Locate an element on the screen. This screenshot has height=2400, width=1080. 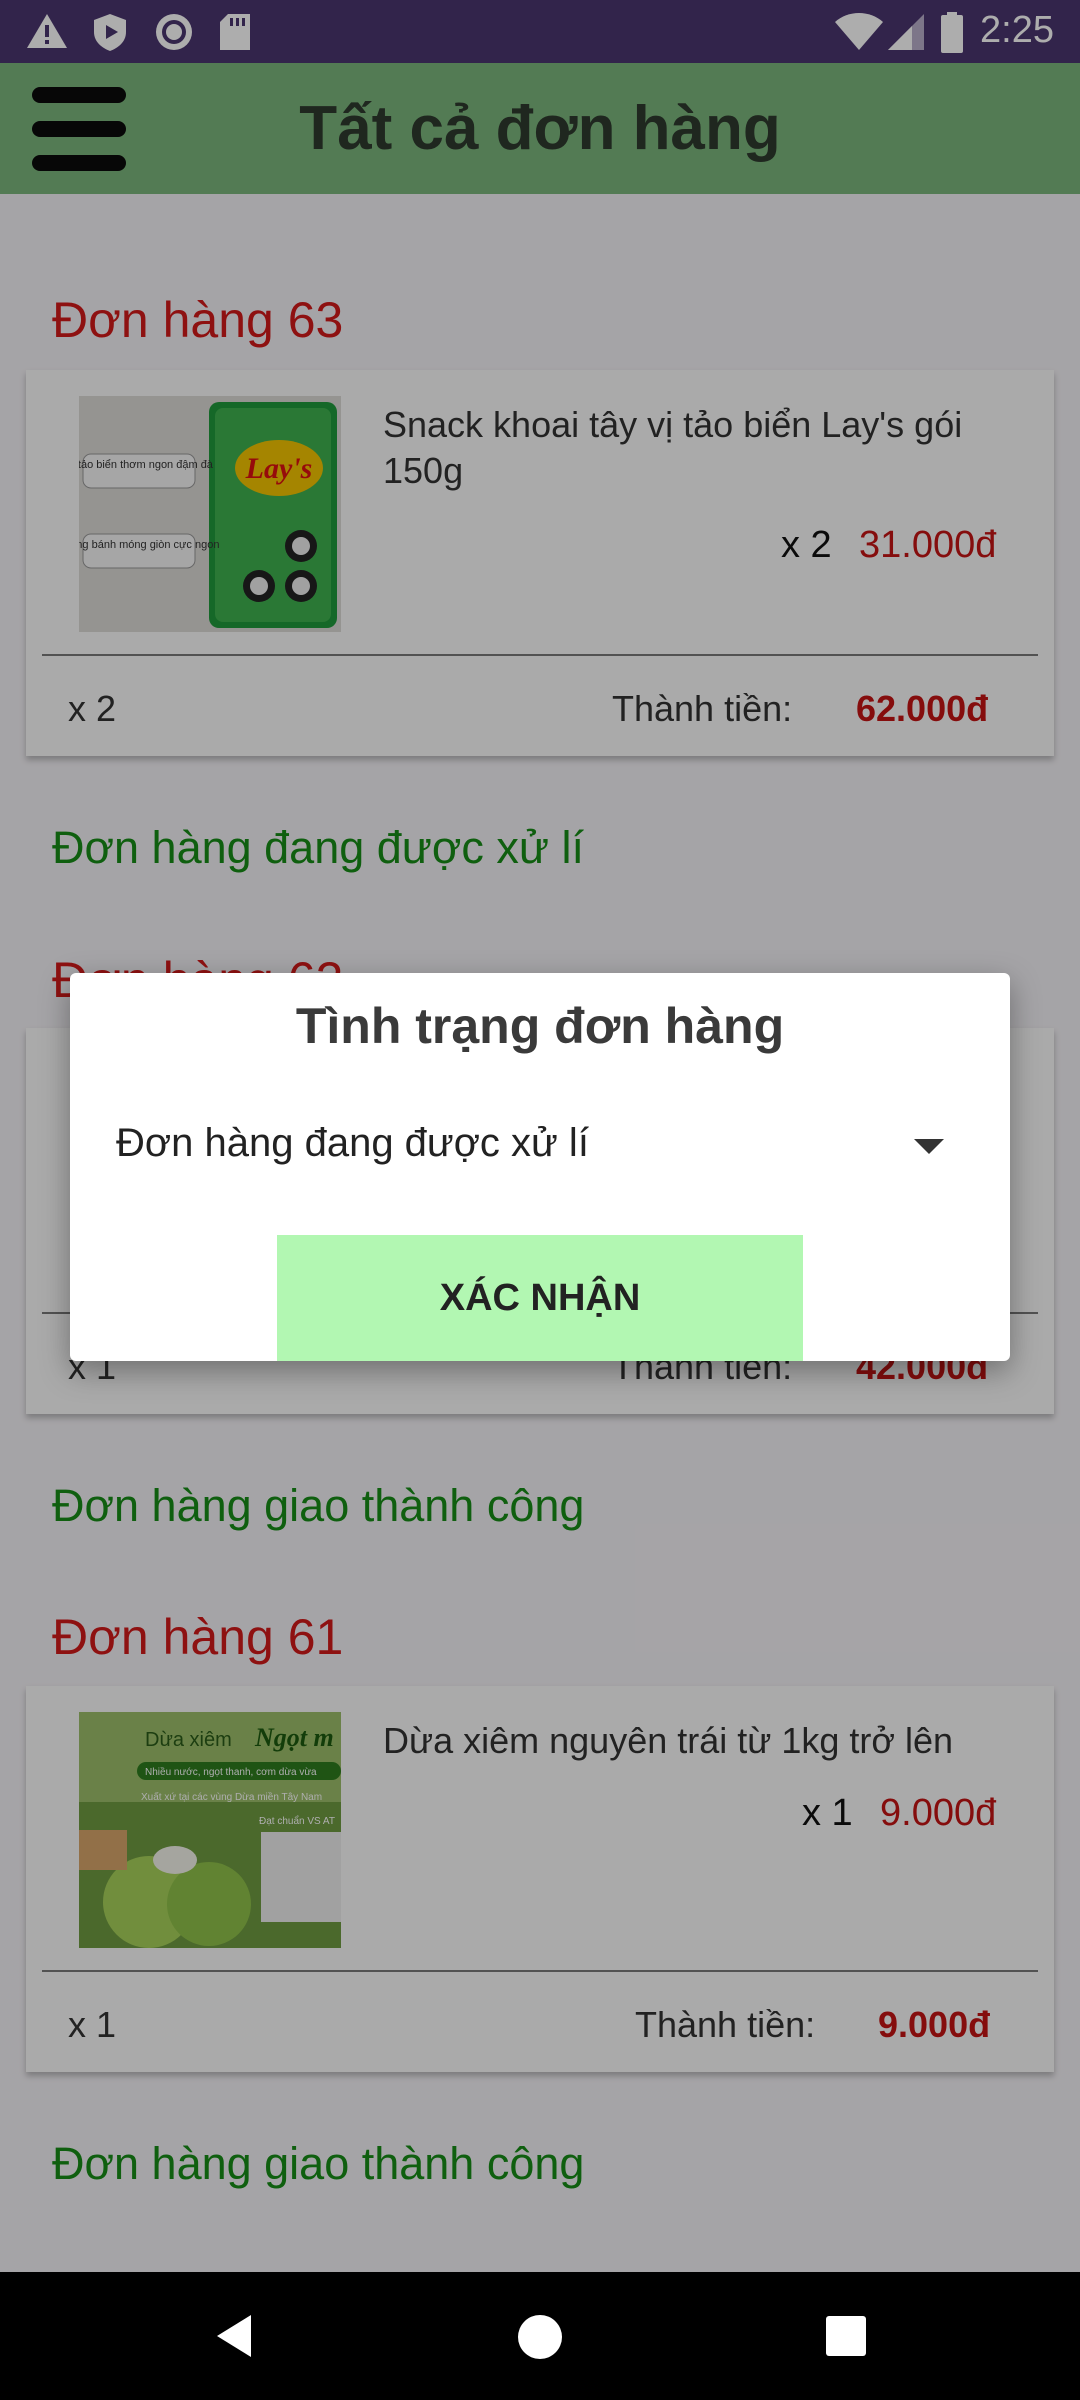
status-dropdown-value: Đơn hàng đang được xử lí is located at coordinates (352, 1143).